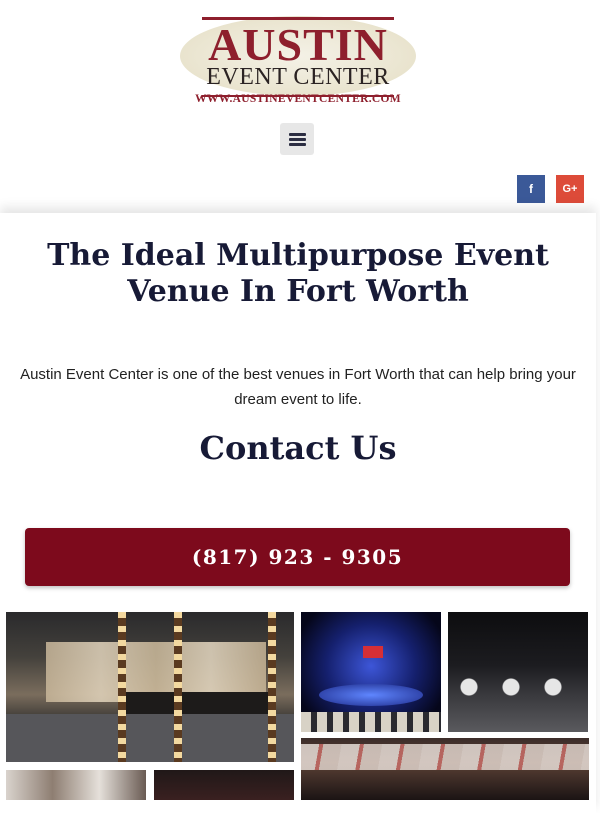 The width and height of the screenshot is (600, 813). Describe the element at coordinates (298, 99) in the screenshot. I see `logo-url-text: WWW.AUSTINEVENTCENTER.COM` at that location.